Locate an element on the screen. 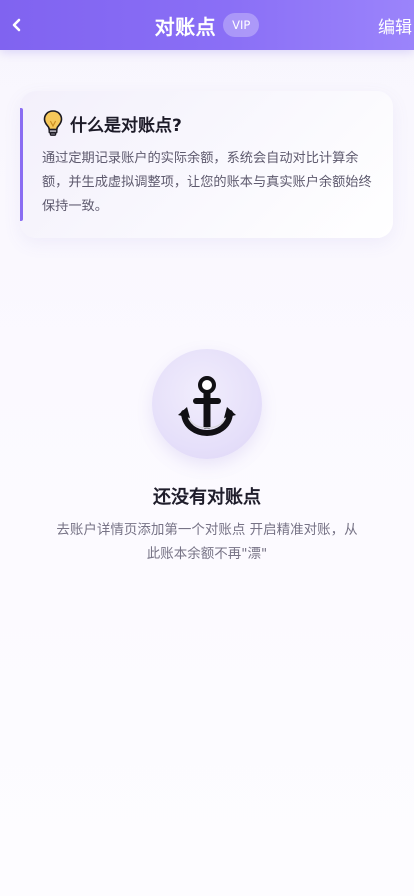 This screenshot has width=414, height=896. vip-badge: VIP is located at coordinates (241, 25).